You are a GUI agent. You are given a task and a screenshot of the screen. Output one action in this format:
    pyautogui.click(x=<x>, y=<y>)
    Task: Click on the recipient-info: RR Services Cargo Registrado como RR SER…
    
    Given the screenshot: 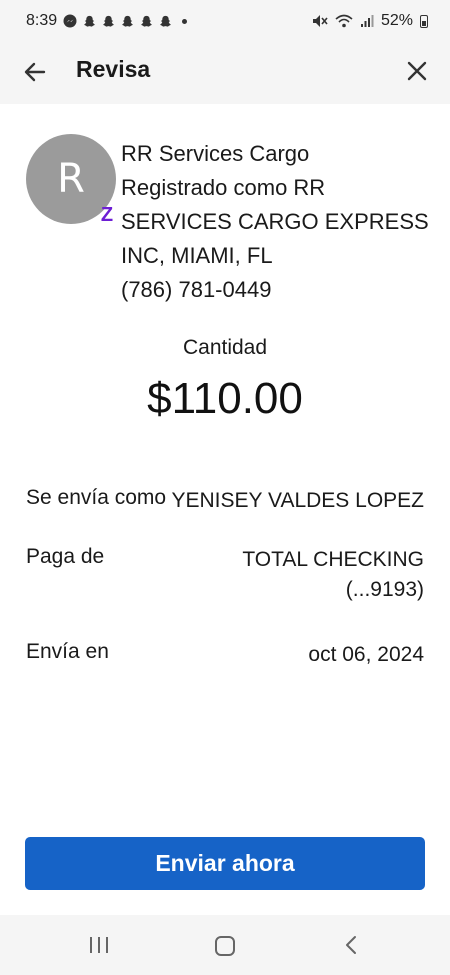 What is the action you would take?
    pyautogui.click(x=276, y=222)
    